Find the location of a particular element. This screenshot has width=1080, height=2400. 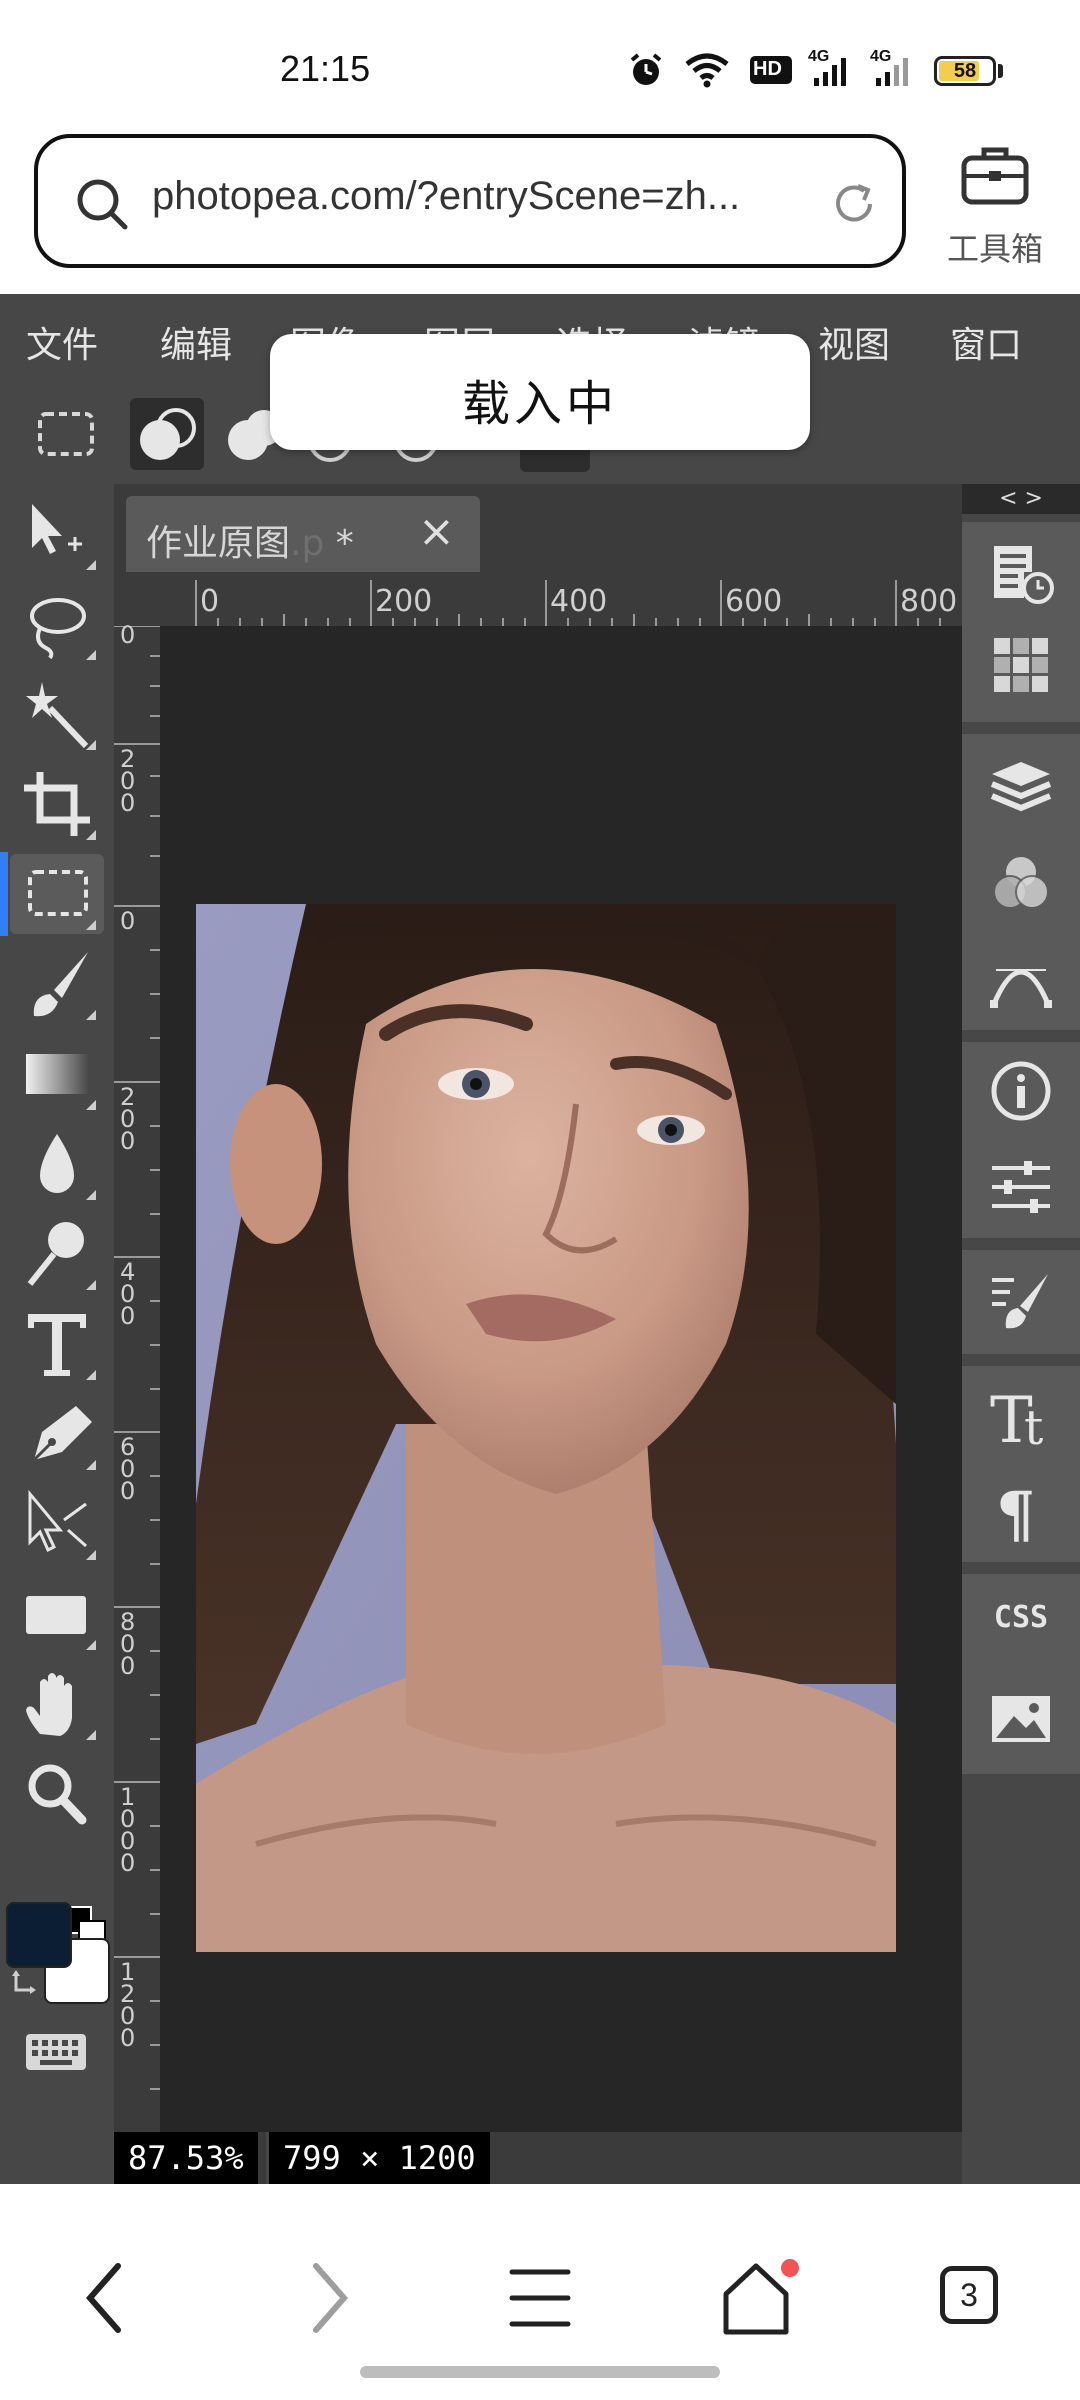

active-tool-indicator is located at coordinates (4, 894).